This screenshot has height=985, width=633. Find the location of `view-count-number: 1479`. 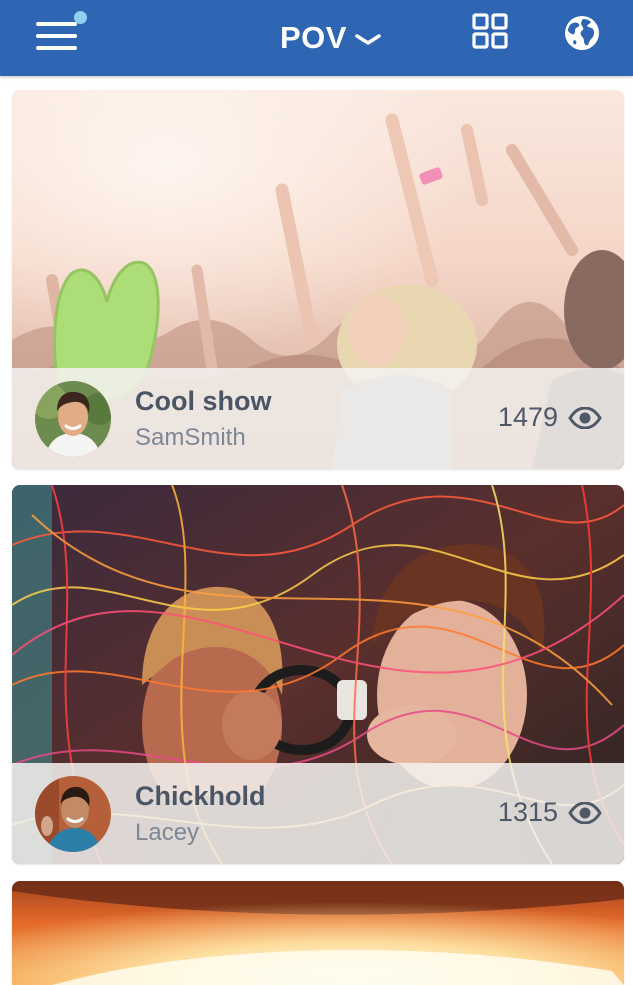

view-count-number: 1479 is located at coordinates (527, 417).